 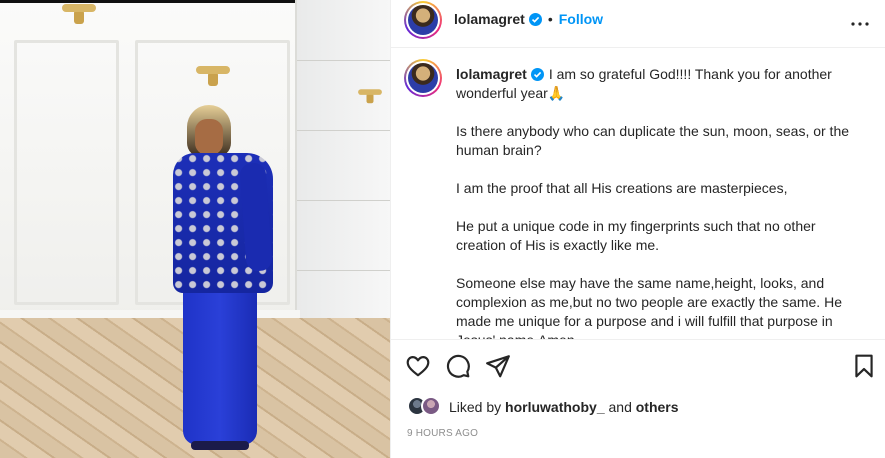 I want to click on follow-button: Follow, so click(x=581, y=19).